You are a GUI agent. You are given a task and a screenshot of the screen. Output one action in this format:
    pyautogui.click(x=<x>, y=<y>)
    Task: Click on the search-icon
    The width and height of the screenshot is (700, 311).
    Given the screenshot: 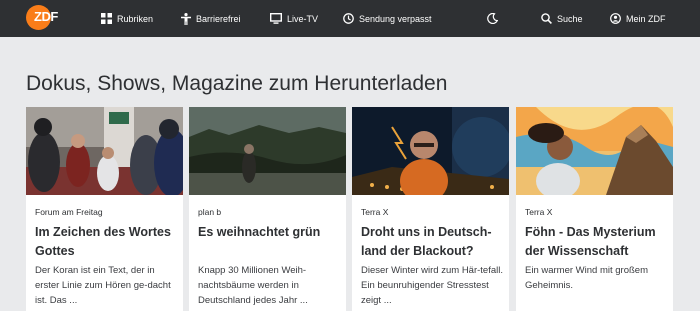 What is the action you would take?
    pyautogui.click(x=546, y=18)
    